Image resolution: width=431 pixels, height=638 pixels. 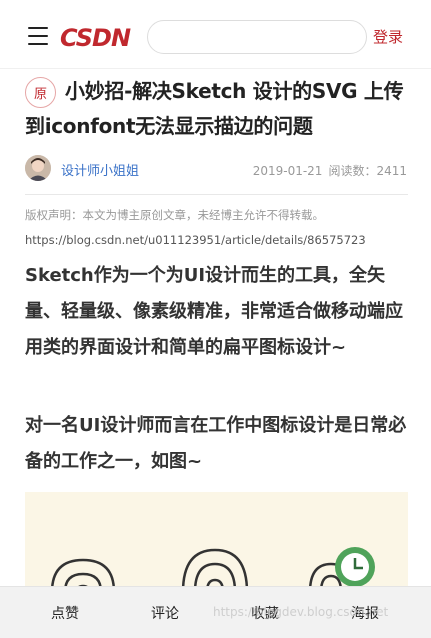 I want to click on copyright-notice: 版权声明：本文为博主原创文章，未经博主允许不得转载。, so click(x=174, y=215).